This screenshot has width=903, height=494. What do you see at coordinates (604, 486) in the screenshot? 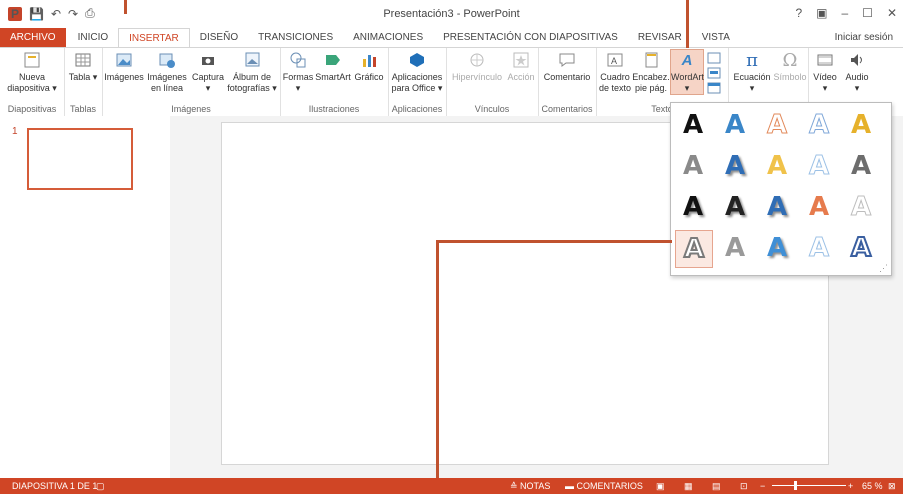
I see `comments-button: ▬ COMENTARIOS` at bounding box center [604, 486].